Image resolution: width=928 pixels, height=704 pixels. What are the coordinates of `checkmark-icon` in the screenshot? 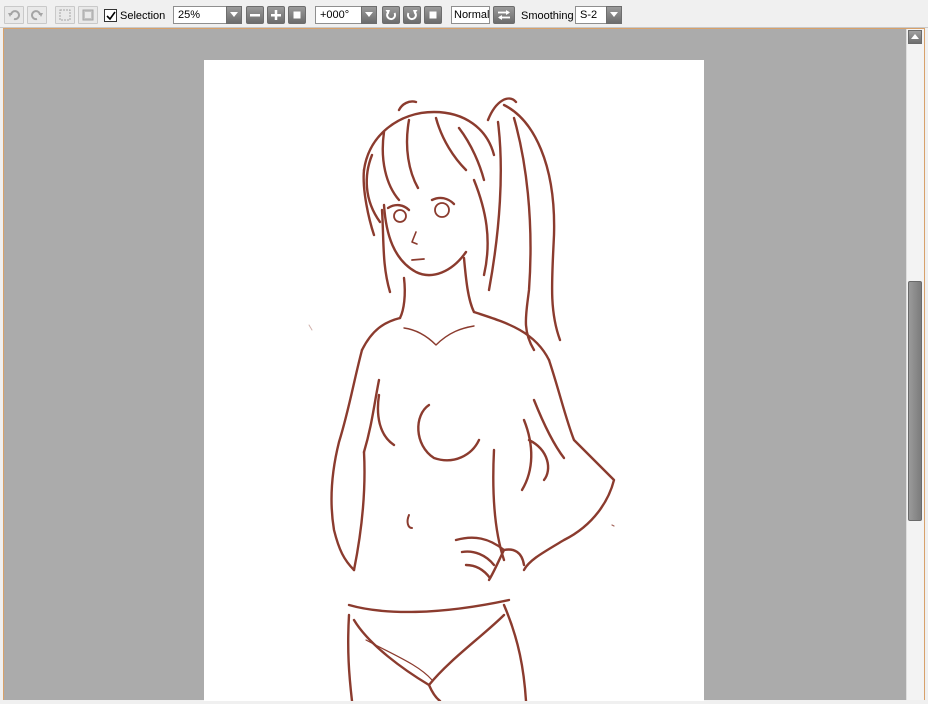 It's located at (111, 16).